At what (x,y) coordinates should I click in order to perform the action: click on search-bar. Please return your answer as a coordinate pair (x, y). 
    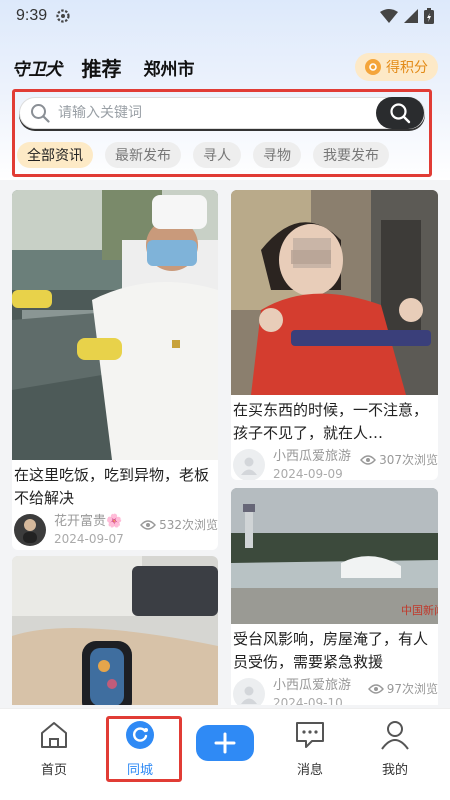
    Looking at the image, I should click on (222, 113).